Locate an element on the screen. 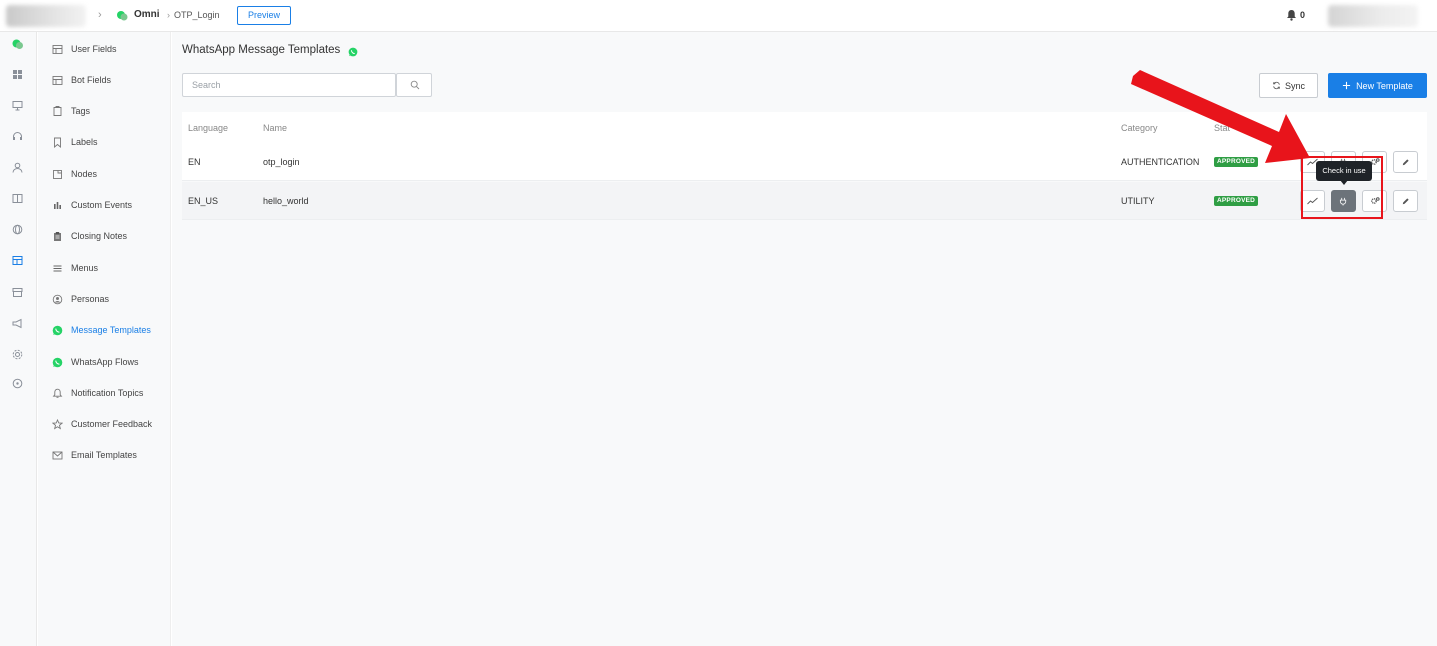 The height and width of the screenshot is (646, 1437). user-profile-avatar is located at coordinates (1373, 16).